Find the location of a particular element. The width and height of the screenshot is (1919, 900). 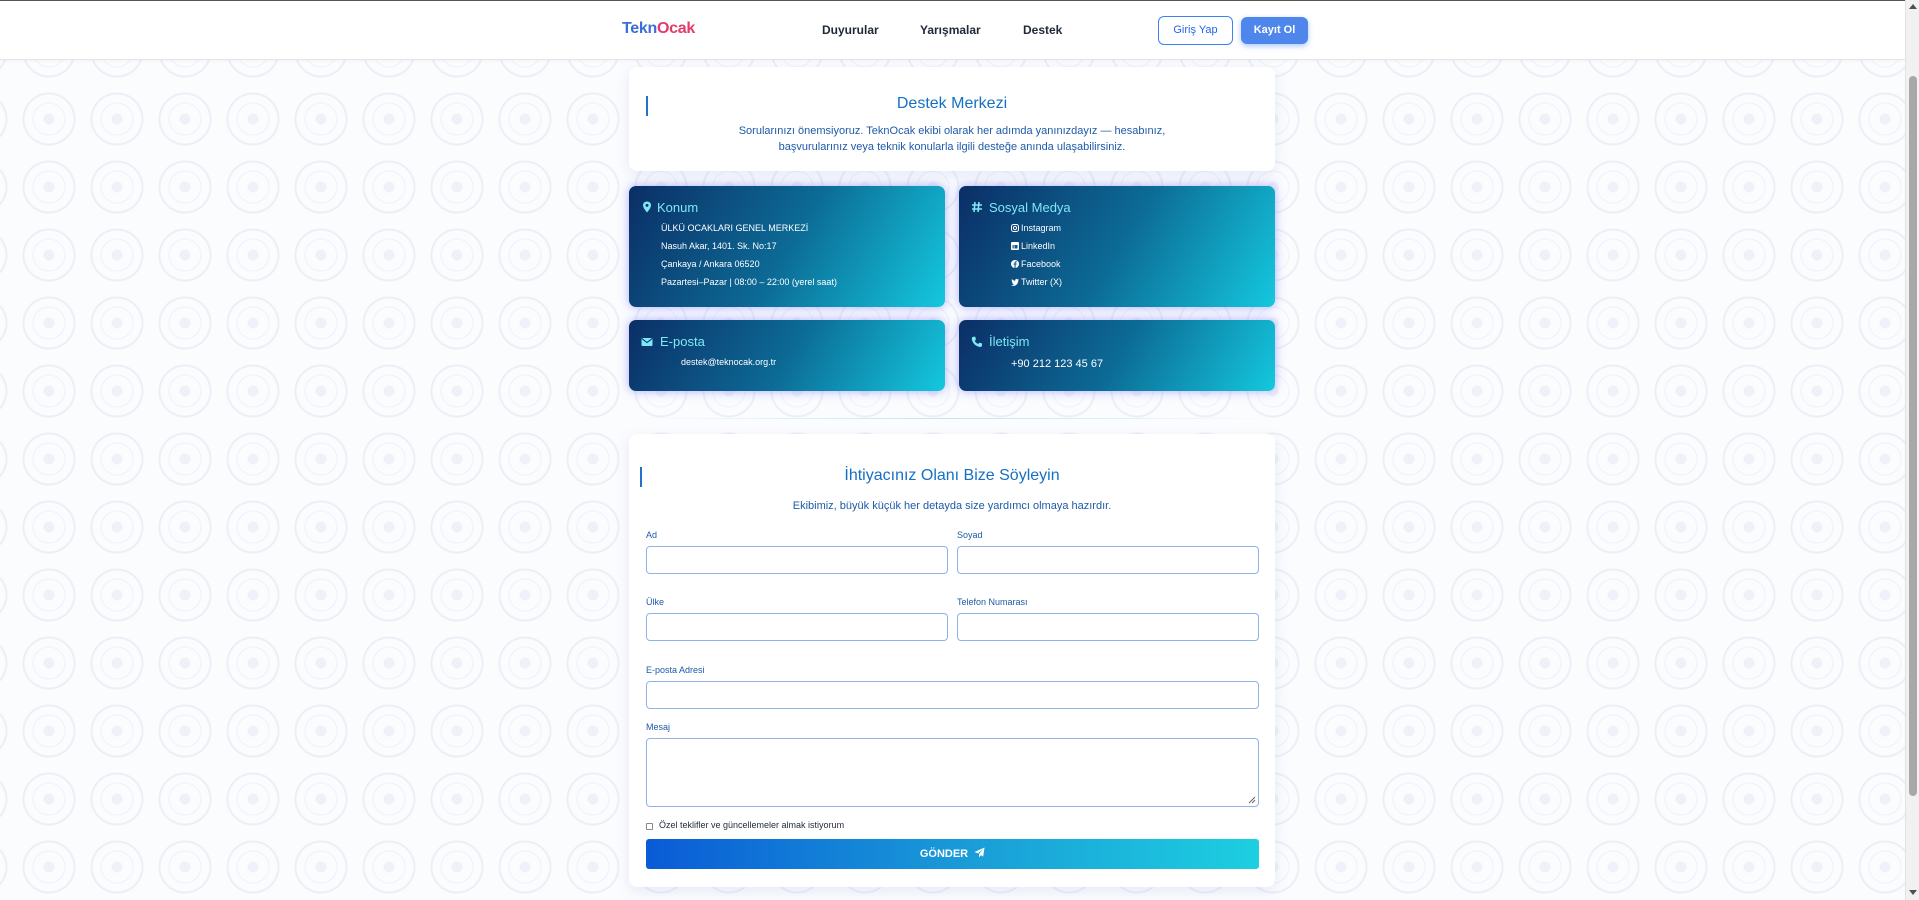

register-button: Kayıt Ol is located at coordinates (1274, 30).